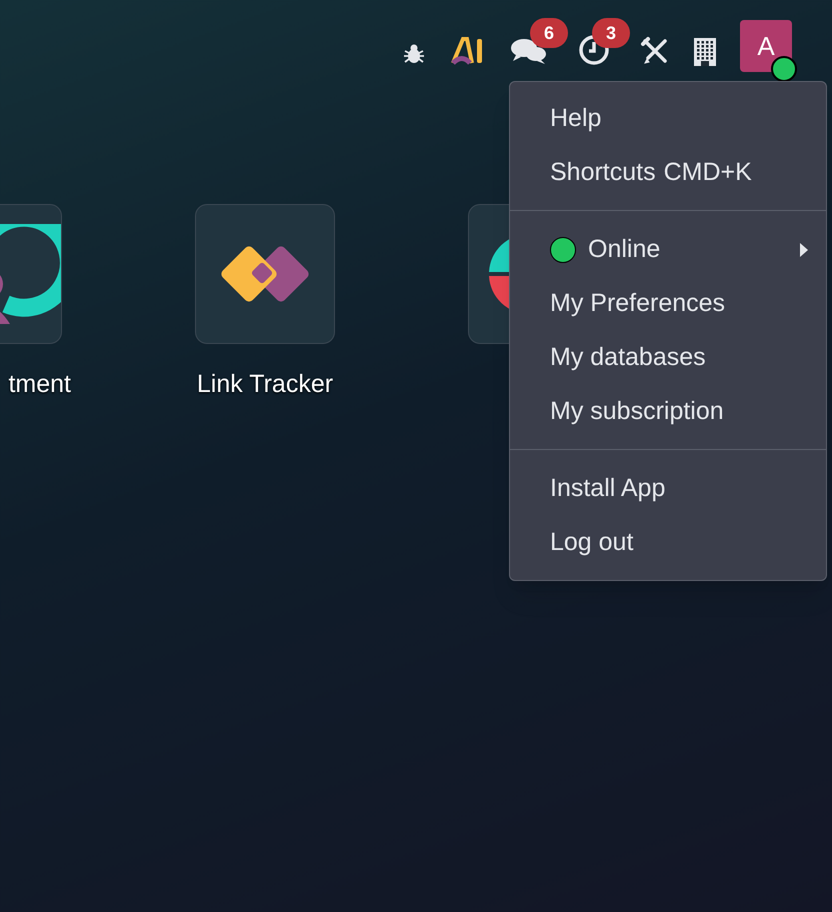 This screenshot has width=832, height=912. I want to click on menu-item: Online, so click(668, 250).